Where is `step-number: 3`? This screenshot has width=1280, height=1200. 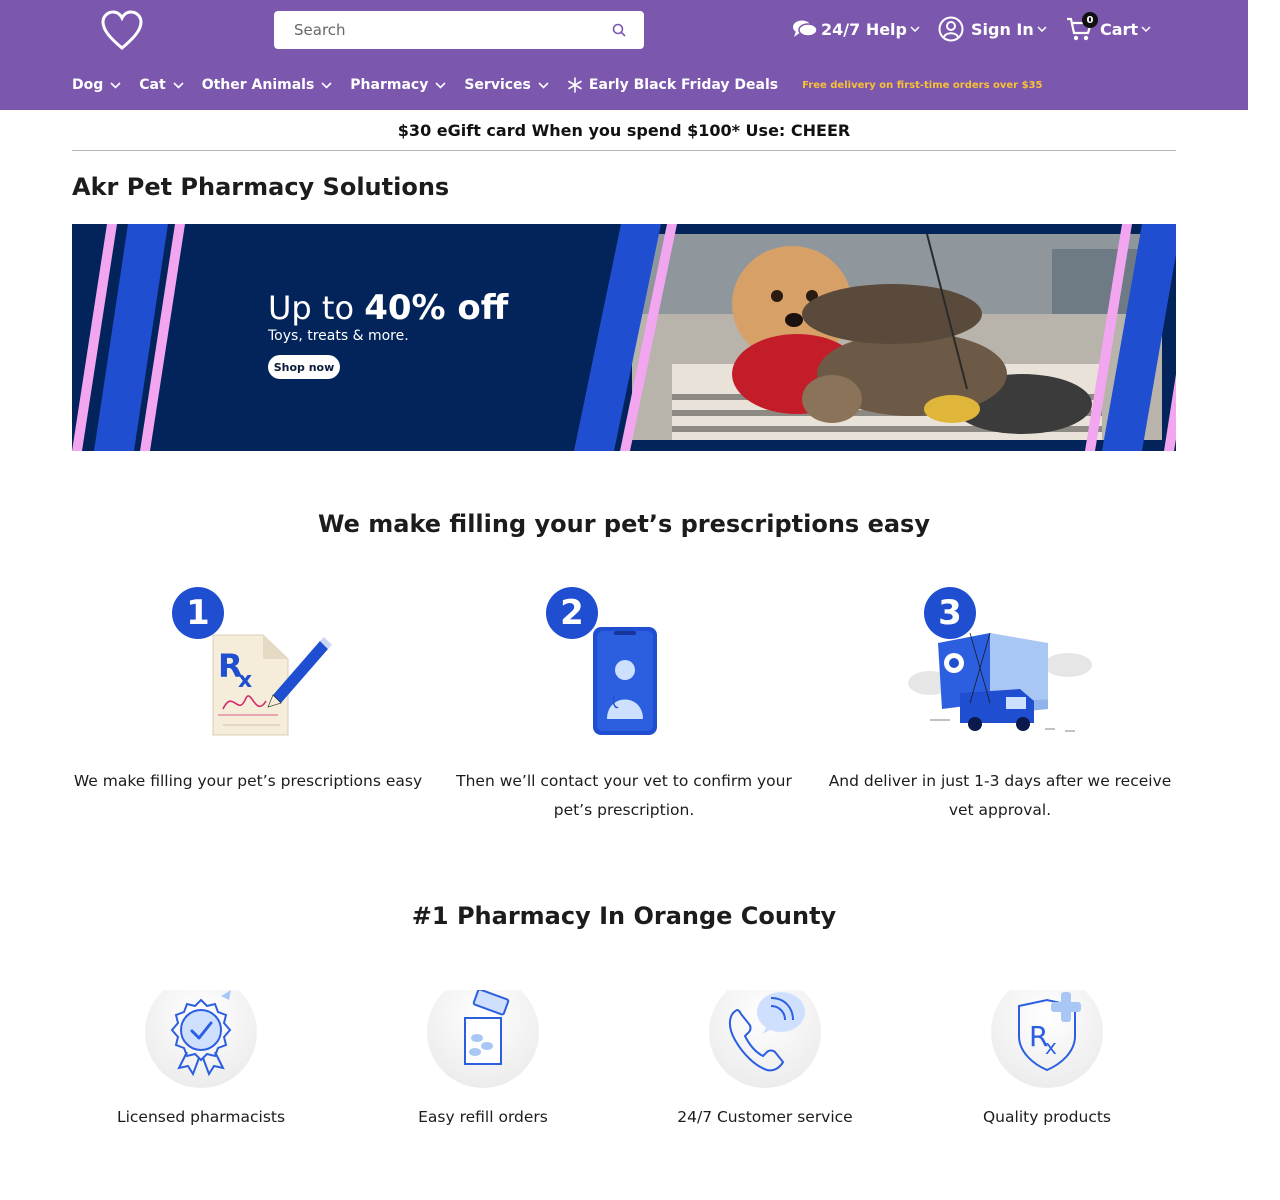
step-number: 3 is located at coordinates (950, 613).